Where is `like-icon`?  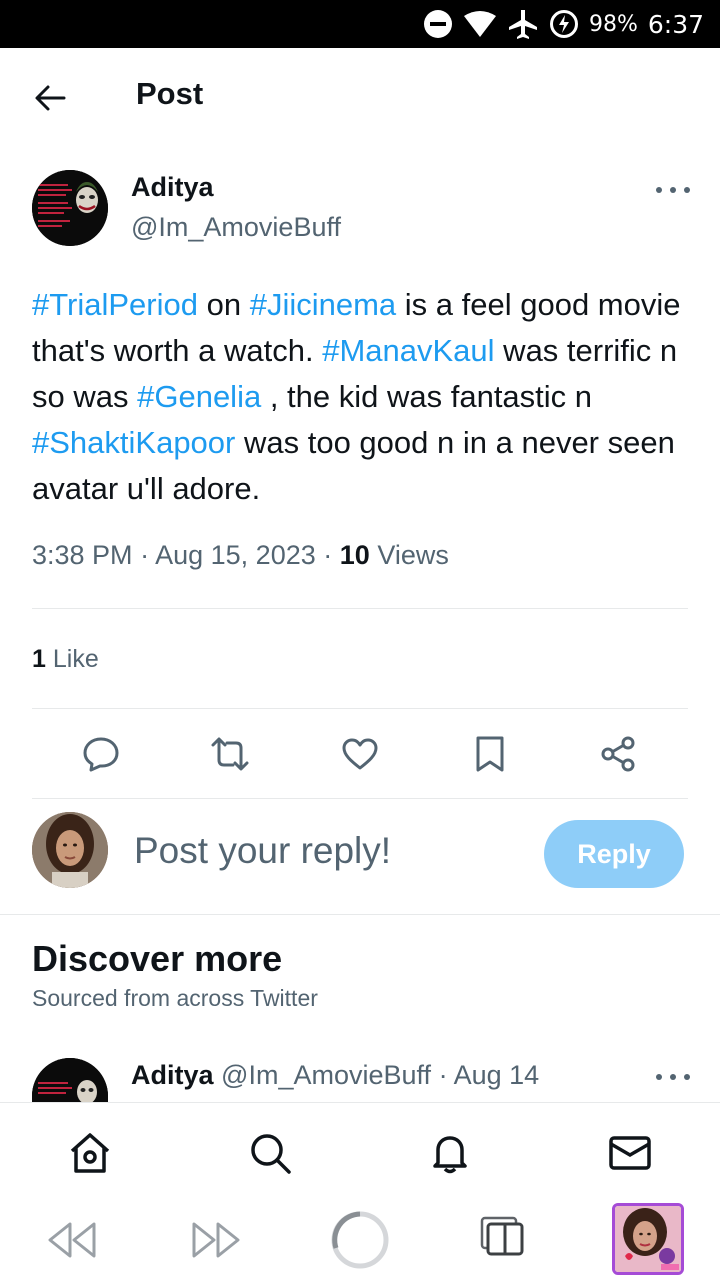 like-icon is located at coordinates (360, 754).